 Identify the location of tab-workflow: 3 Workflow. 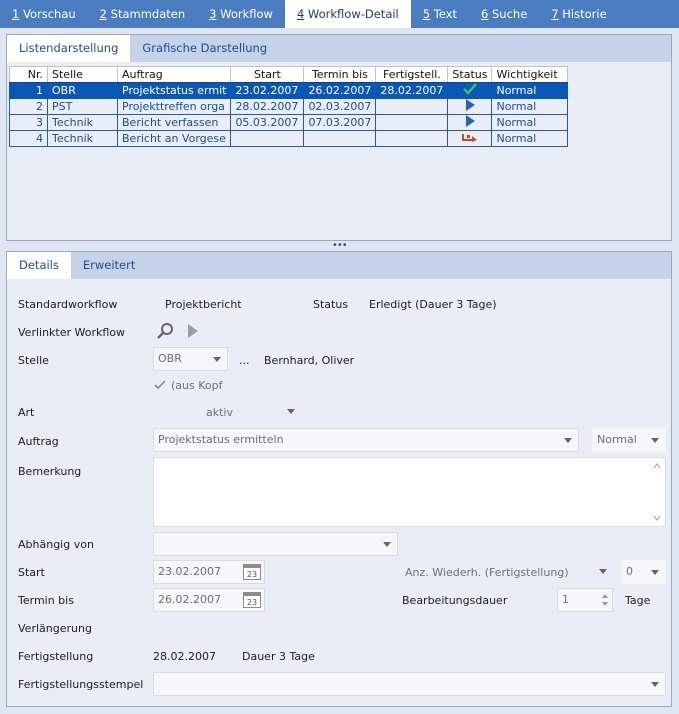
(241, 14).